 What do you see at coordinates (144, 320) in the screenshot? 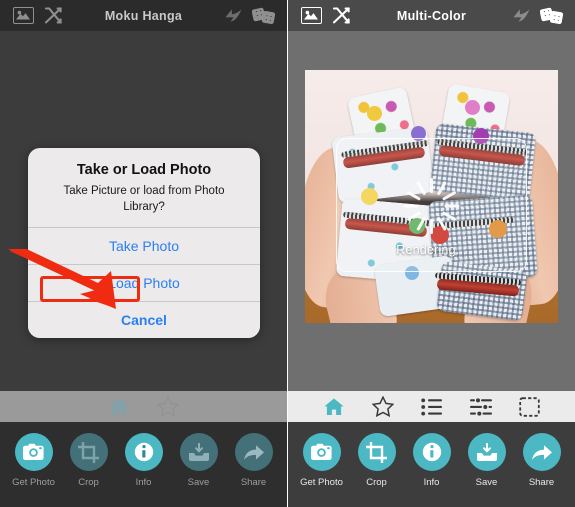
I see `cancel-button: Cancel` at bounding box center [144, 320].